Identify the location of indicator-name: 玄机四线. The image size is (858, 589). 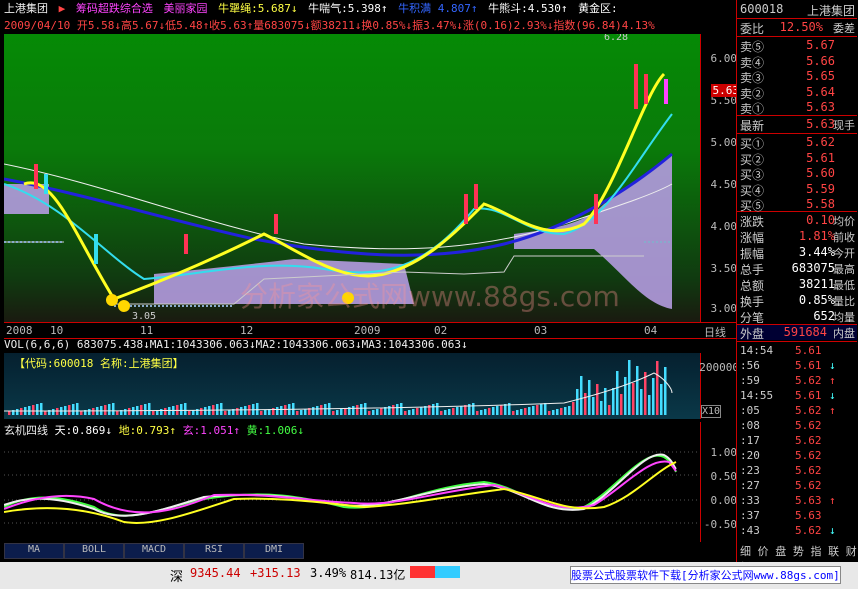
(26, 430).